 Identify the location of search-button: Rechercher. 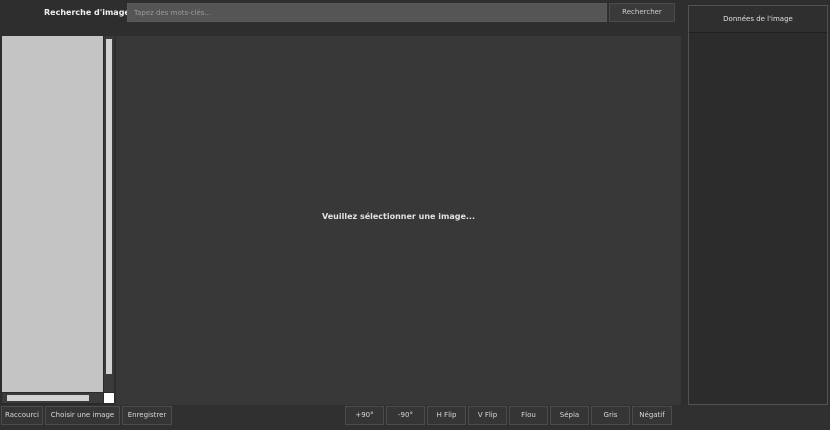
(642, 12).